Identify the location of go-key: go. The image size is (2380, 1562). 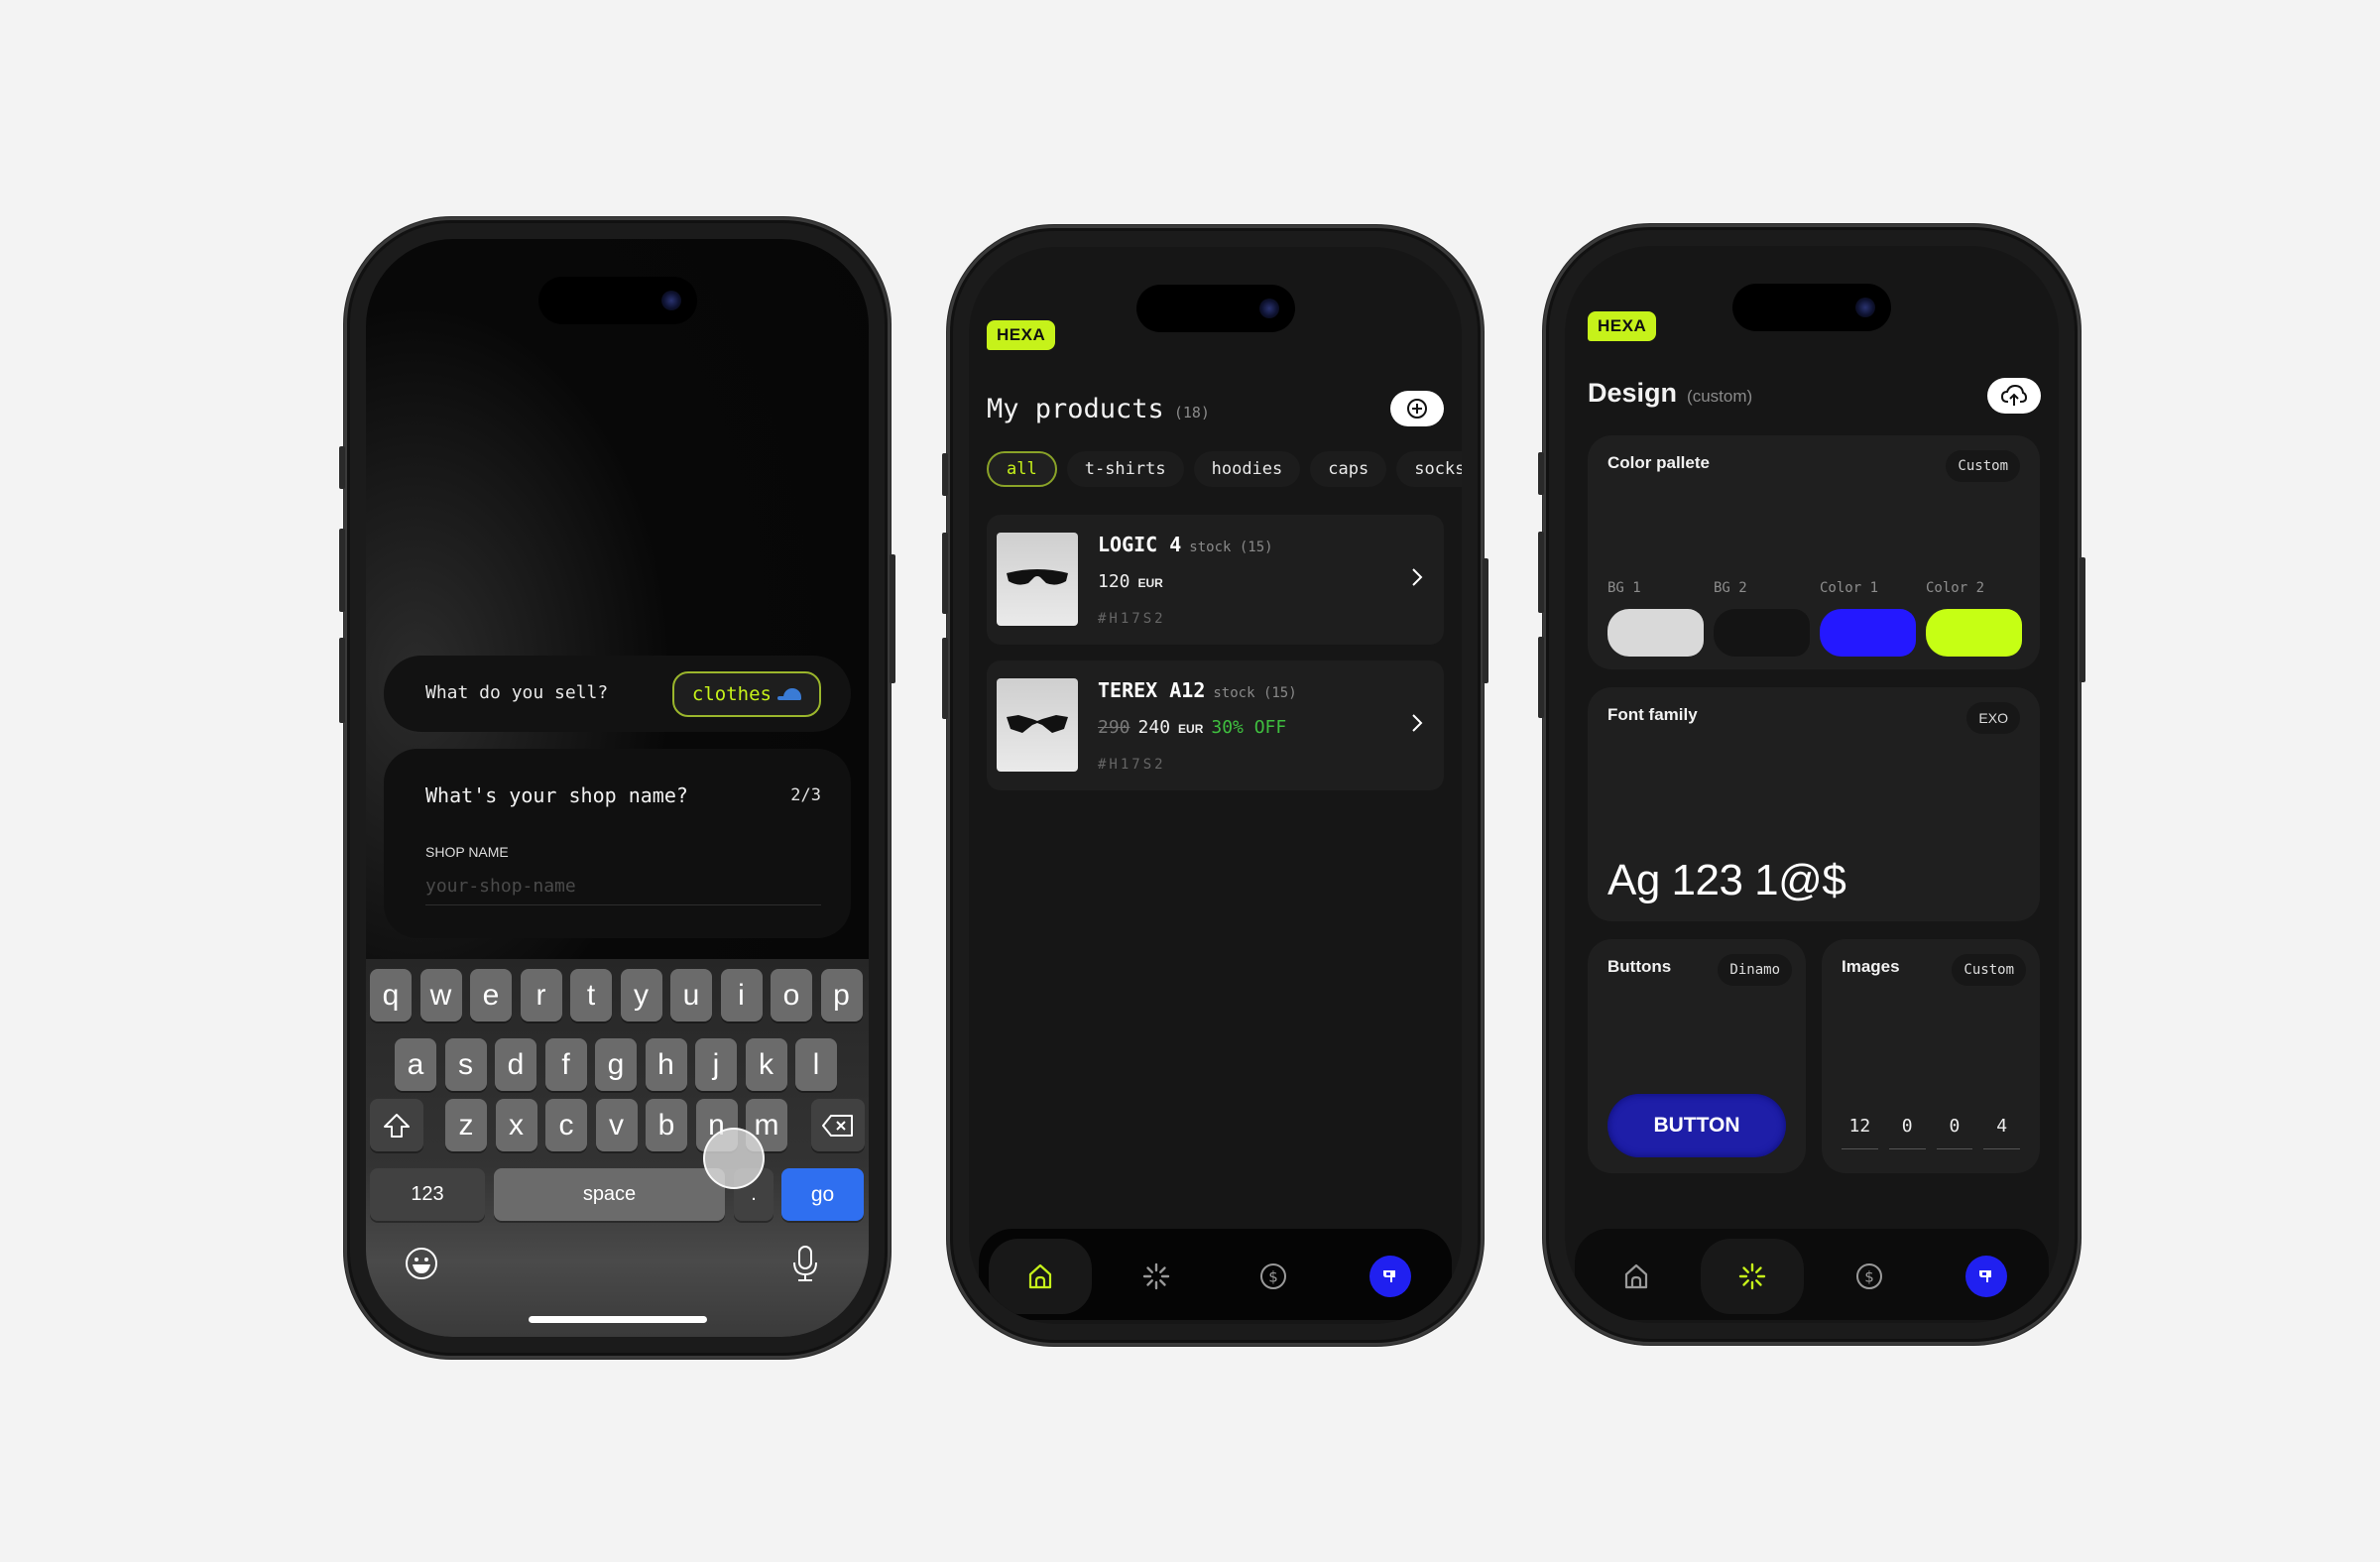
(822, 1194).